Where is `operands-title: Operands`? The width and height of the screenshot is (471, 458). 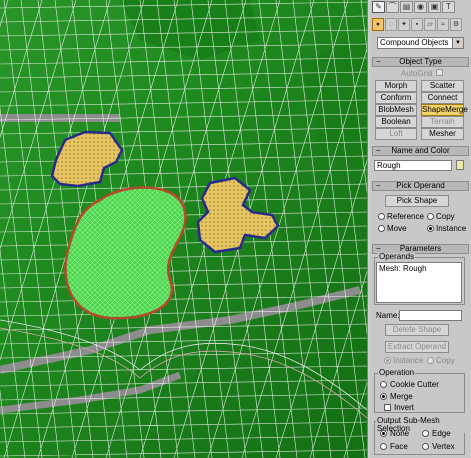 operands-title: Operands is located at coordinates (397, 256).